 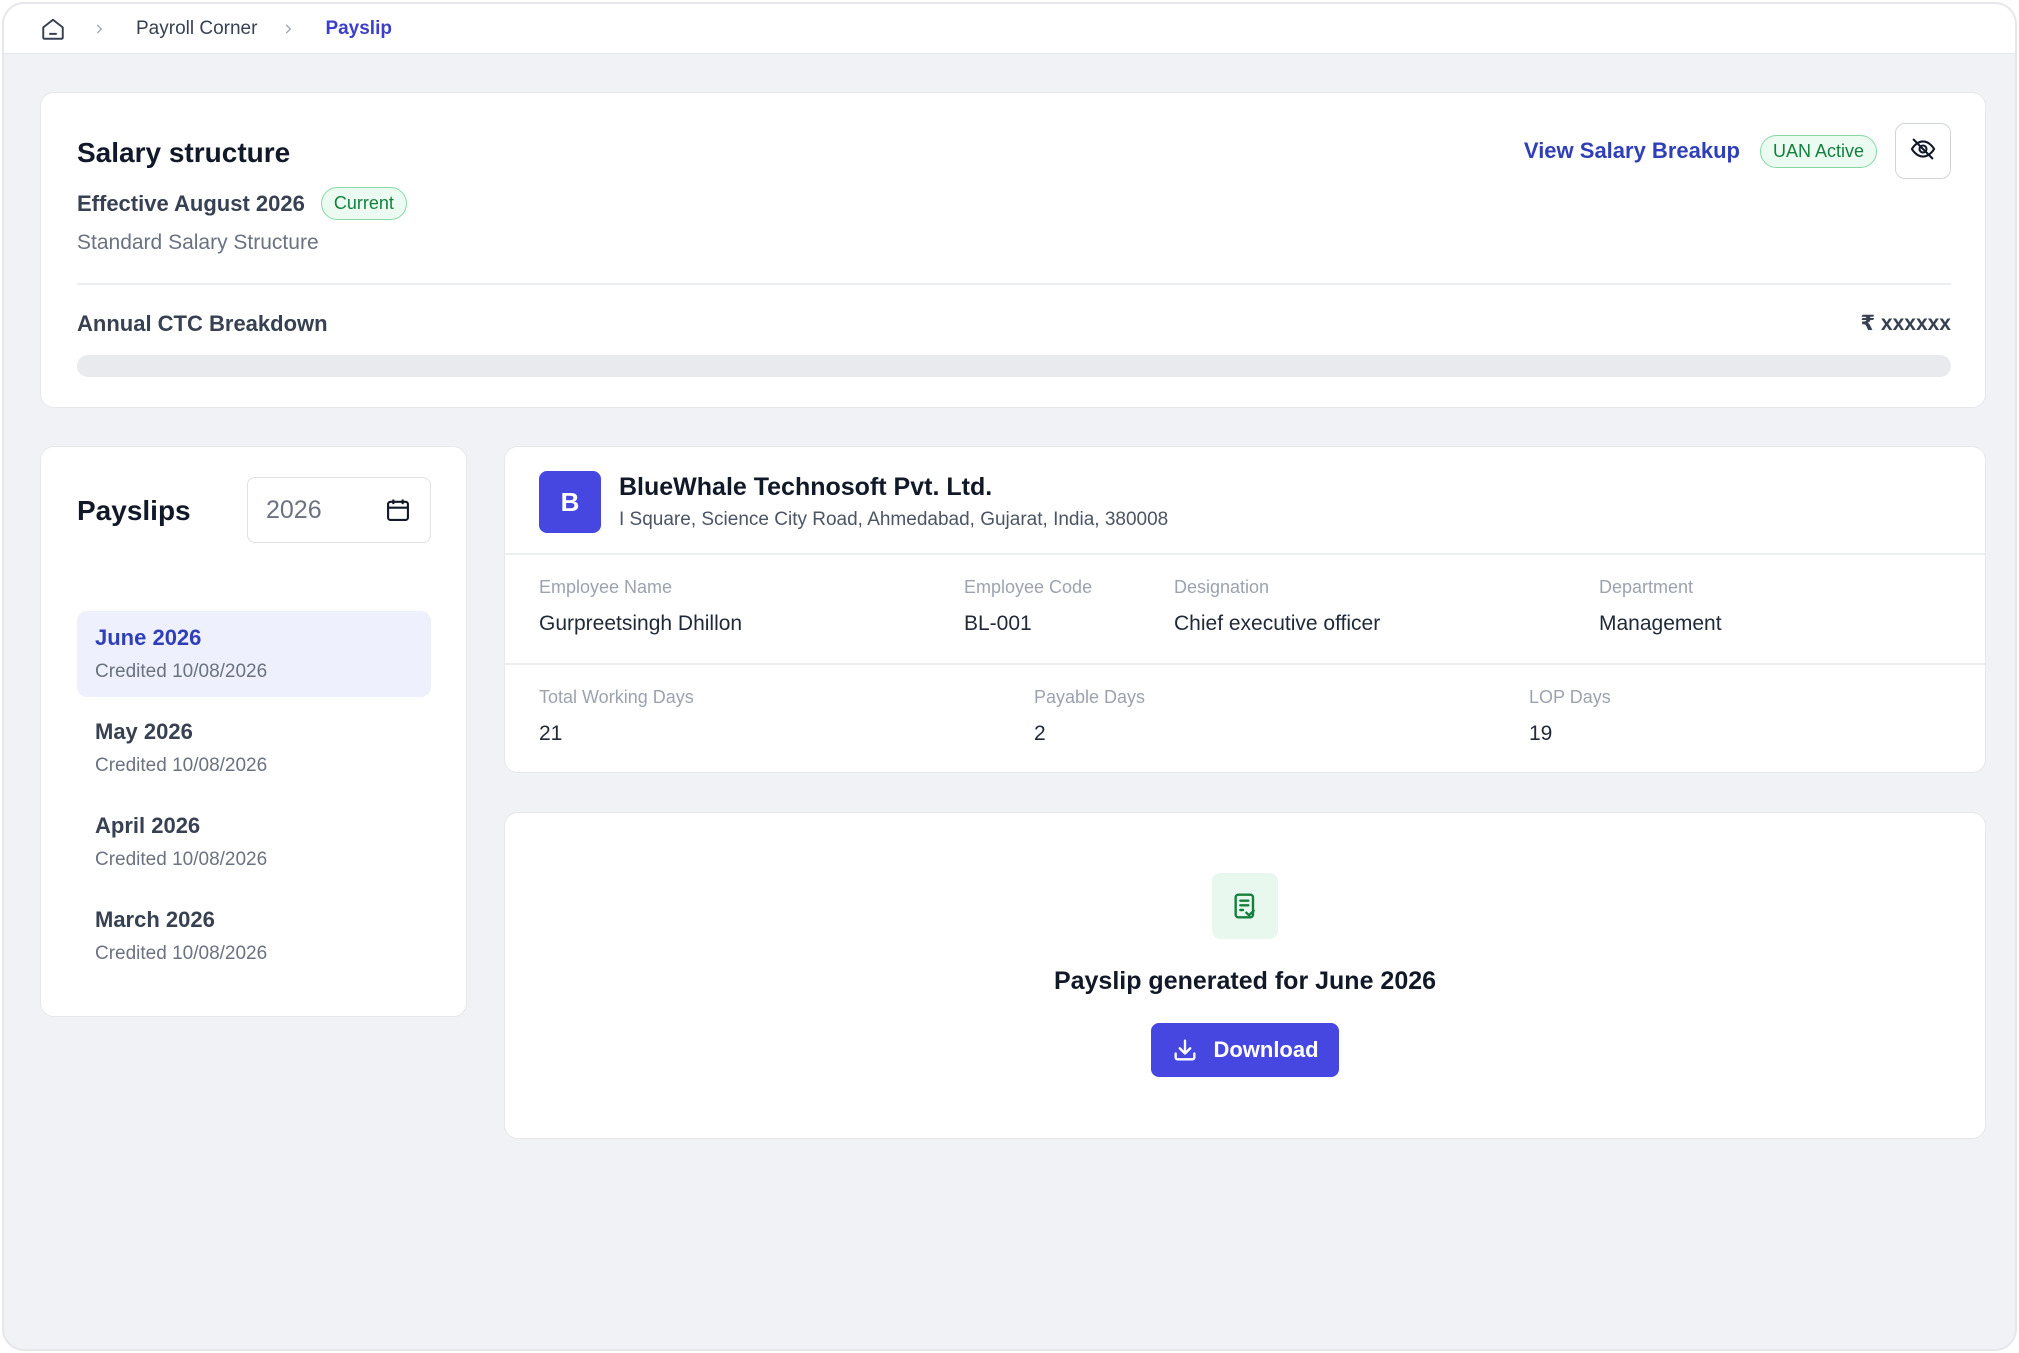 I want to click on download-button: Download, so click(x=1245, y=1050).